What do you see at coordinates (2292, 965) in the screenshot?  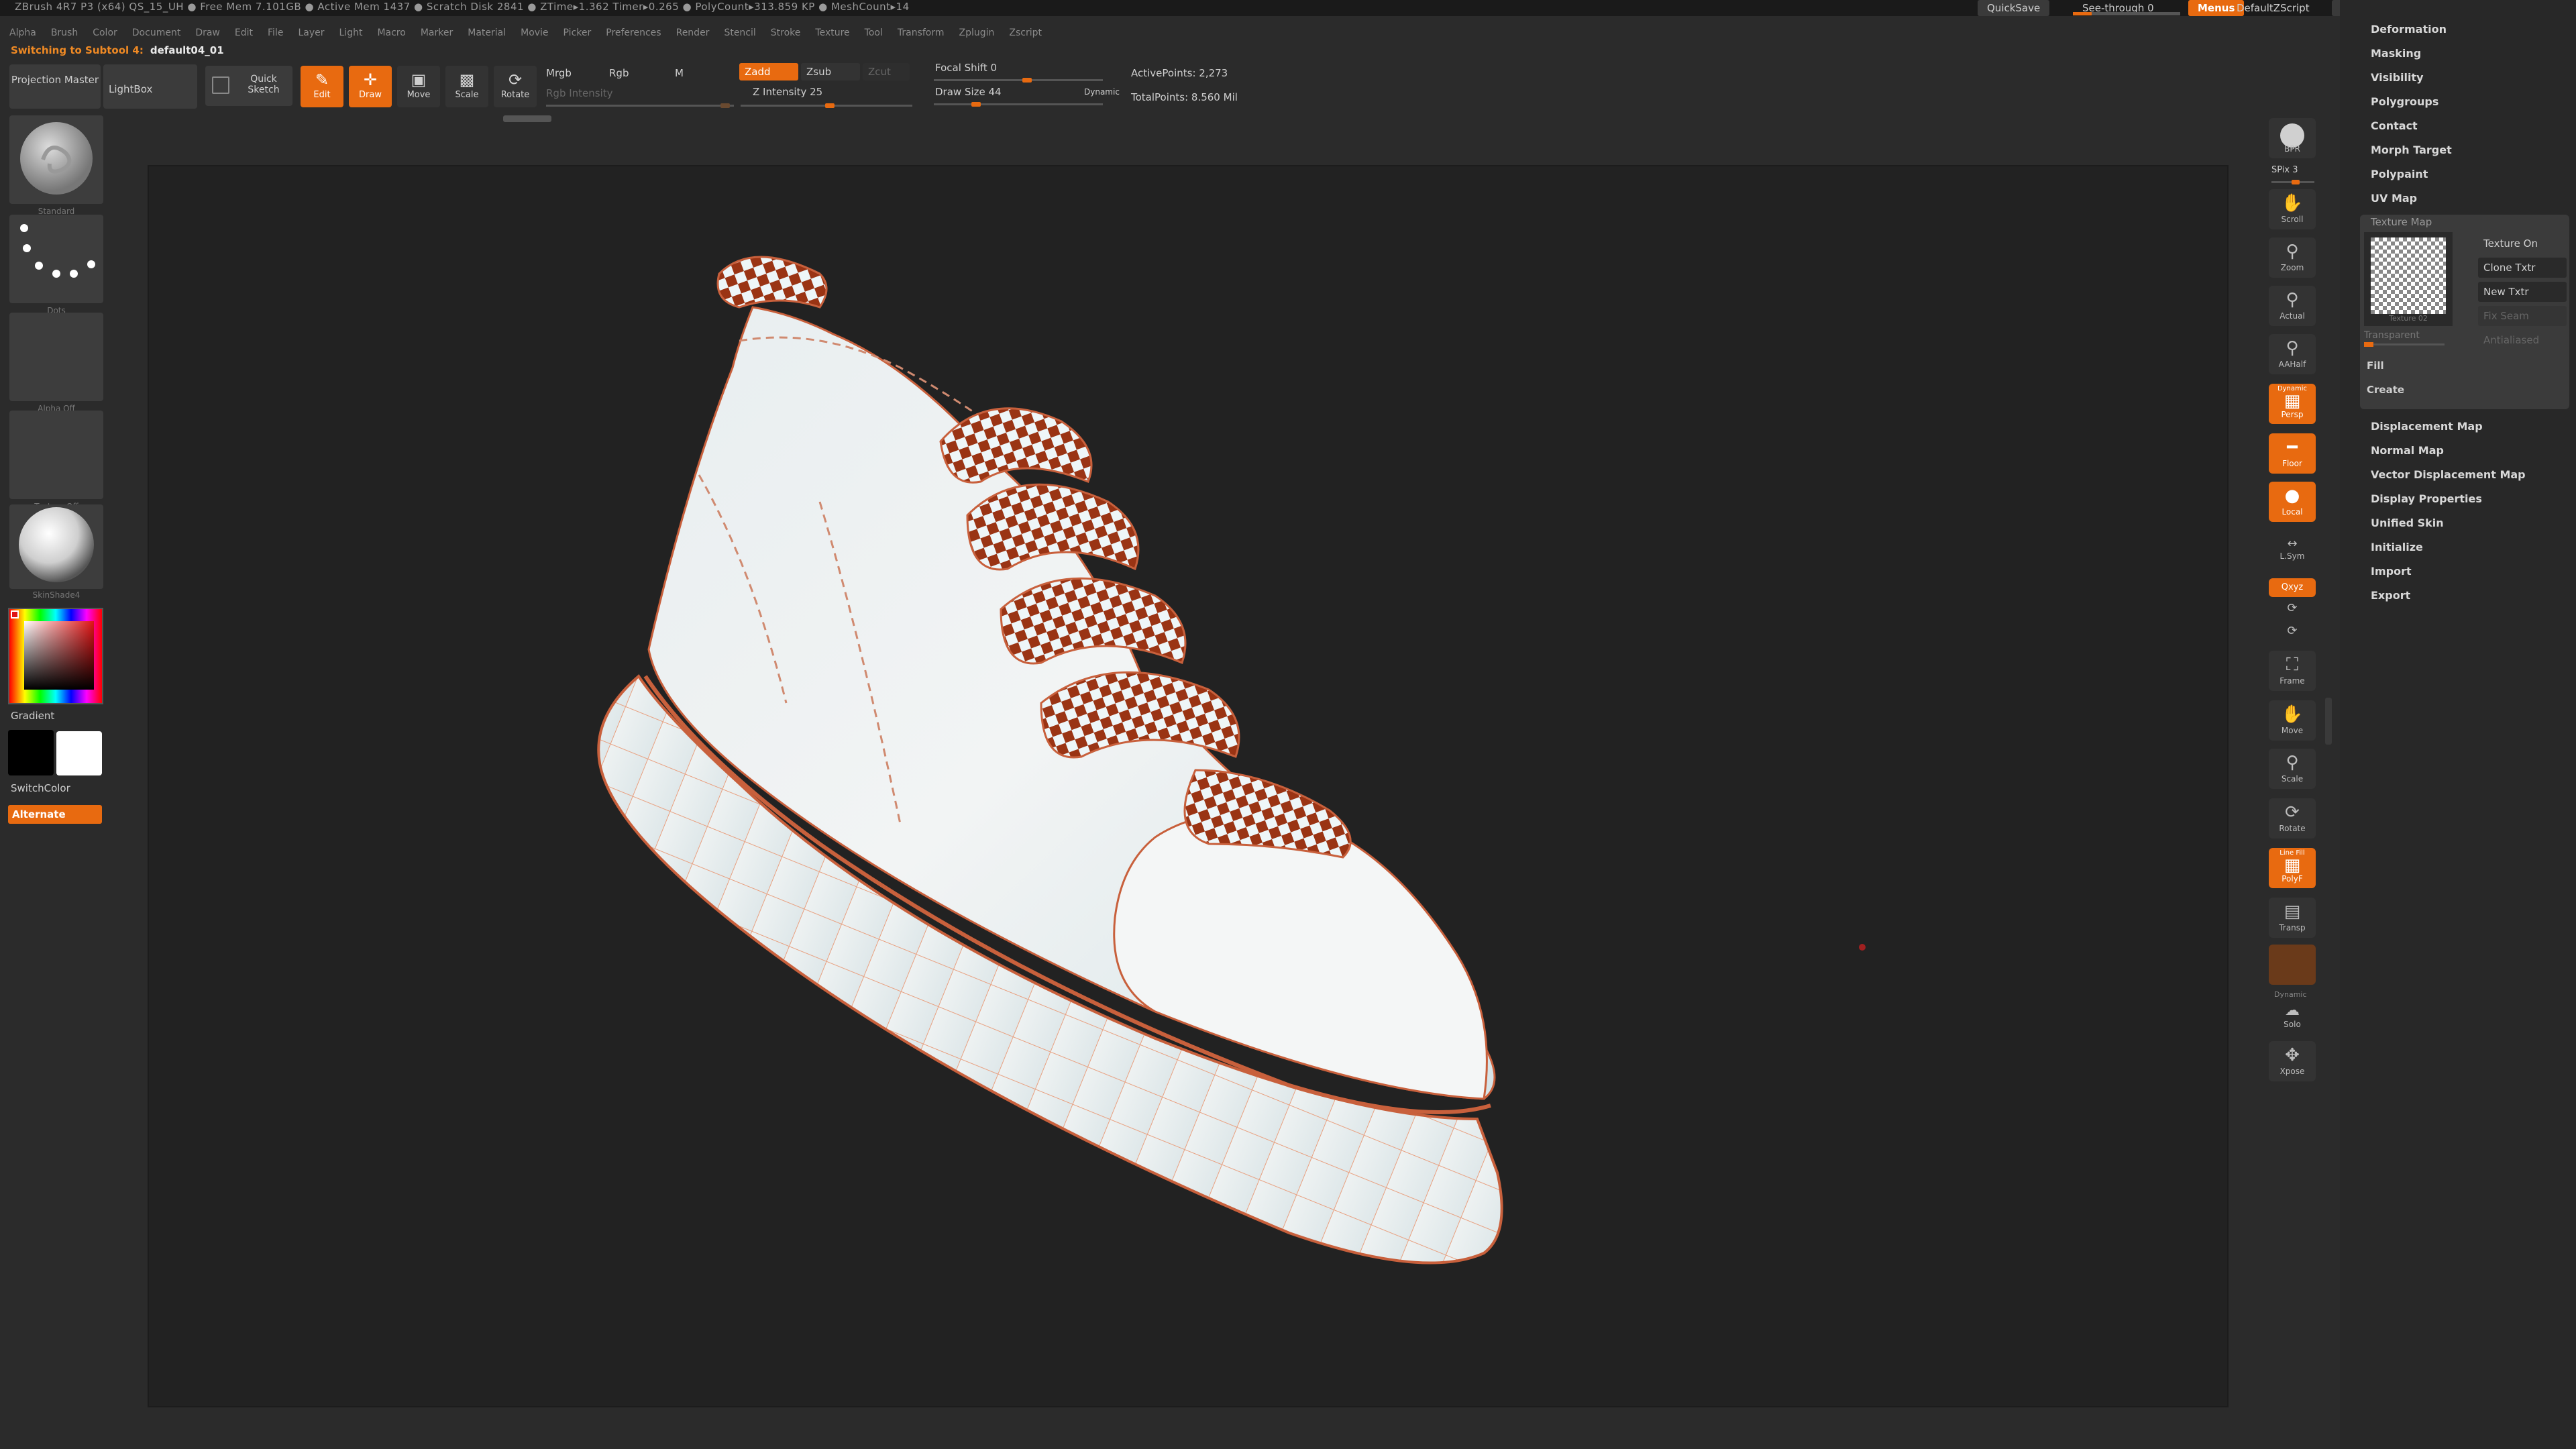 I see `ghost-button` at bounding box center [2292, 965].